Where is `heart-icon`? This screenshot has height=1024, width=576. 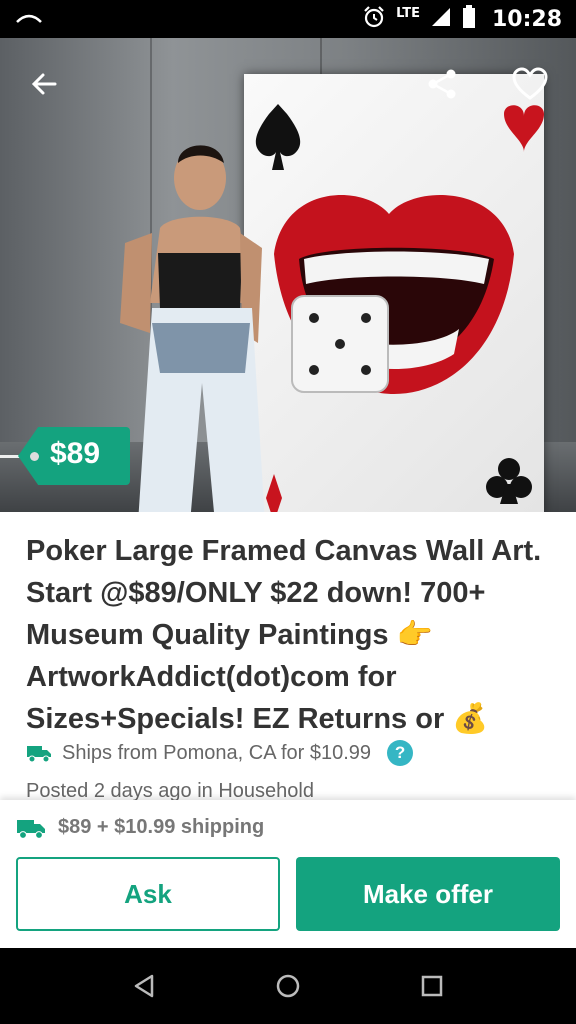 heart-icon is located at coordinates (530, 83).